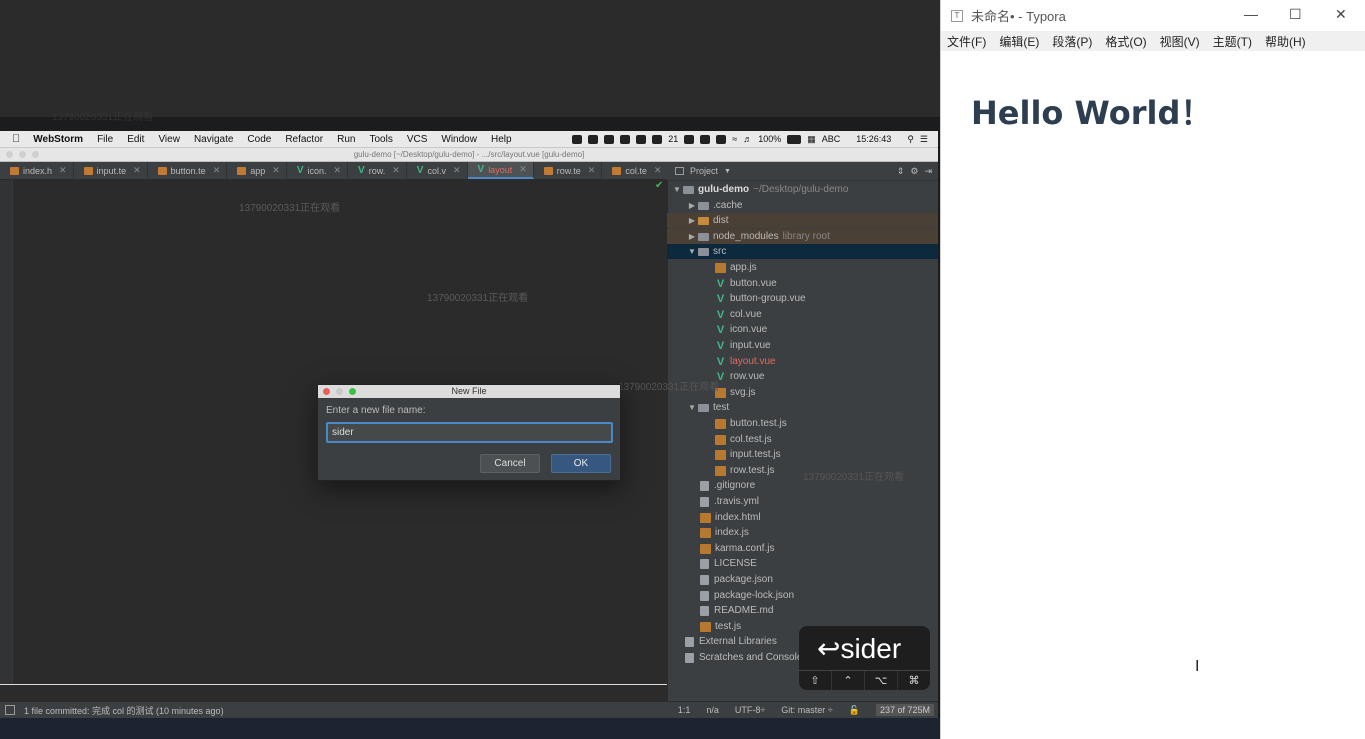 The width and height of the screenshot is (1365, 739). I want to click on tab-row-test: row.te ✕, so click(568, 170).